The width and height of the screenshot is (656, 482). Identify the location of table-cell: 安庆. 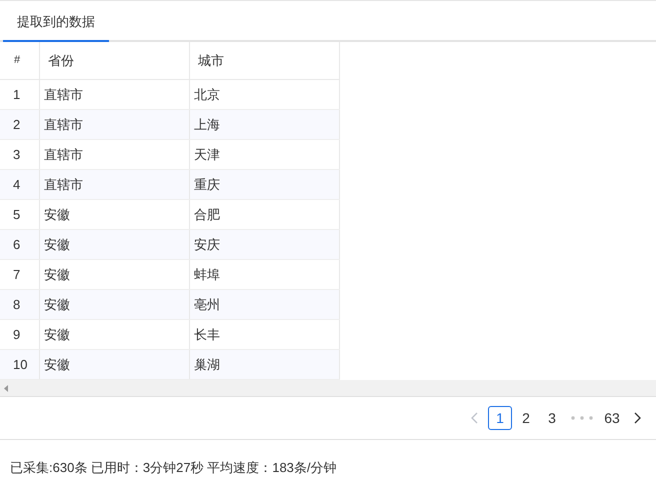
(265, 244).